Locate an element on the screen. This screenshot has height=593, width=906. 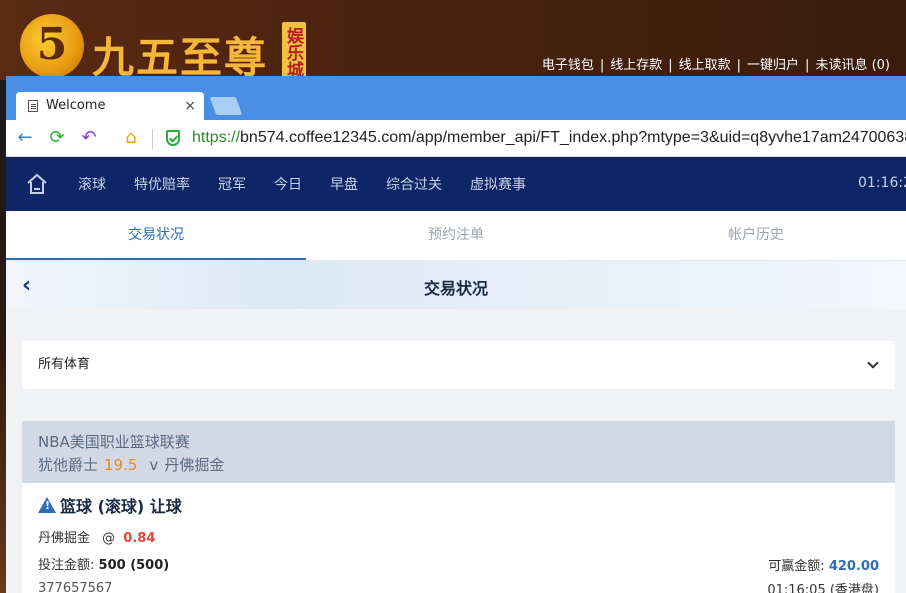
nav-item-parlay: 综合过关 is located at coordinates (414, 184).